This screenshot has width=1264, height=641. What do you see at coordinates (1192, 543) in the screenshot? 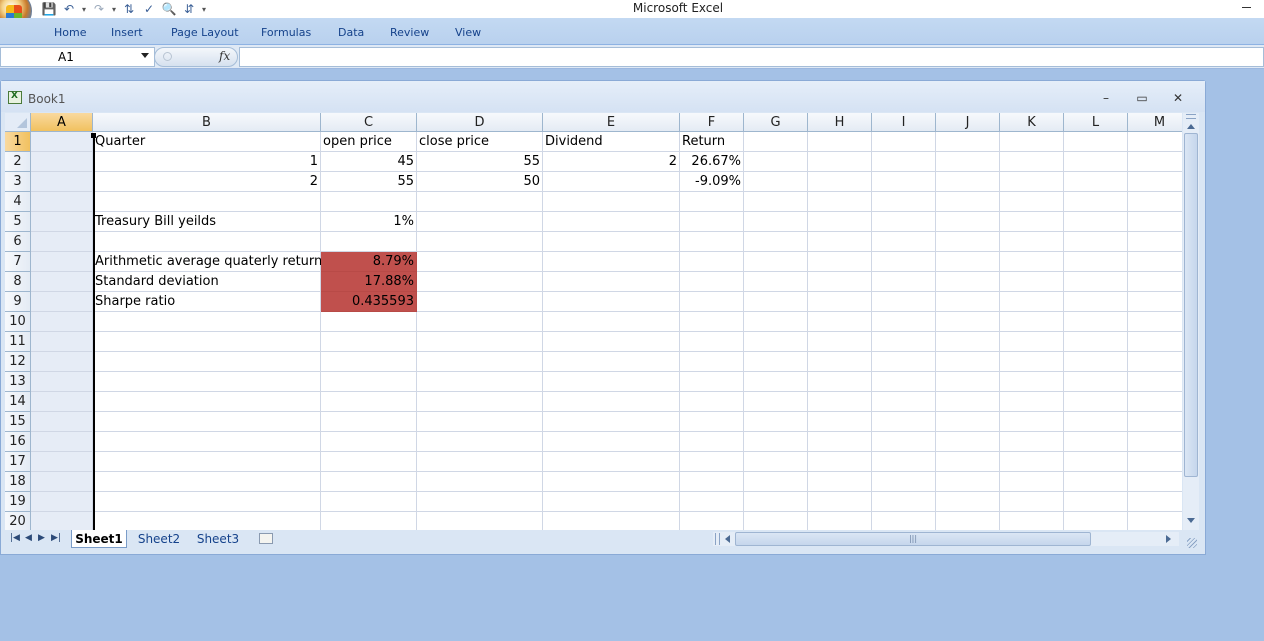
I see `resize-grip-icon` at bounding box center [1192, 543].